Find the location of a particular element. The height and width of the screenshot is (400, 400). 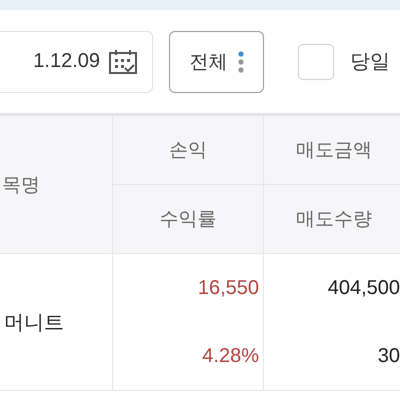

more-icon is located at coordinates (241, 61).